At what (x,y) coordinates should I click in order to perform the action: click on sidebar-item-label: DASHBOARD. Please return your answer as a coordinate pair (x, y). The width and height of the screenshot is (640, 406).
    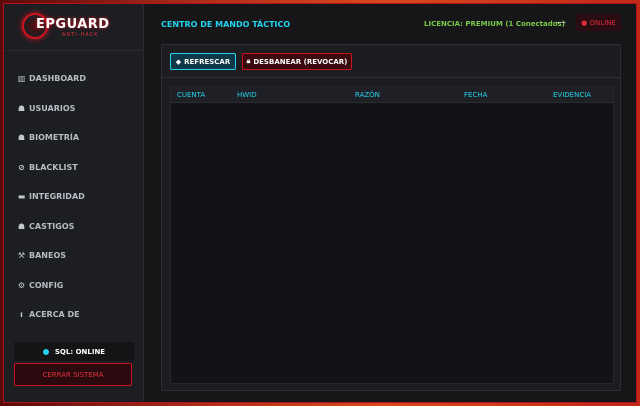
    Looking at the image, I should click on (57, 78).